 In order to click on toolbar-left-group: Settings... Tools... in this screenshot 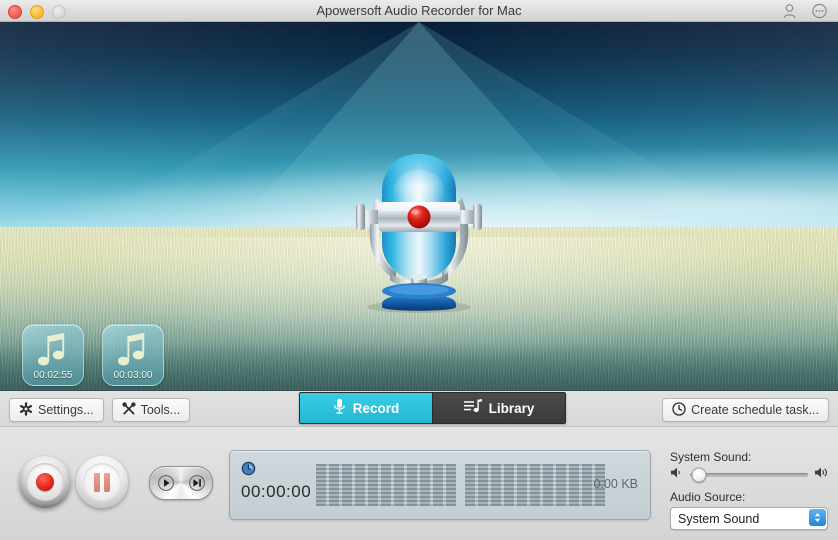, I will do `click(100, 410)`.